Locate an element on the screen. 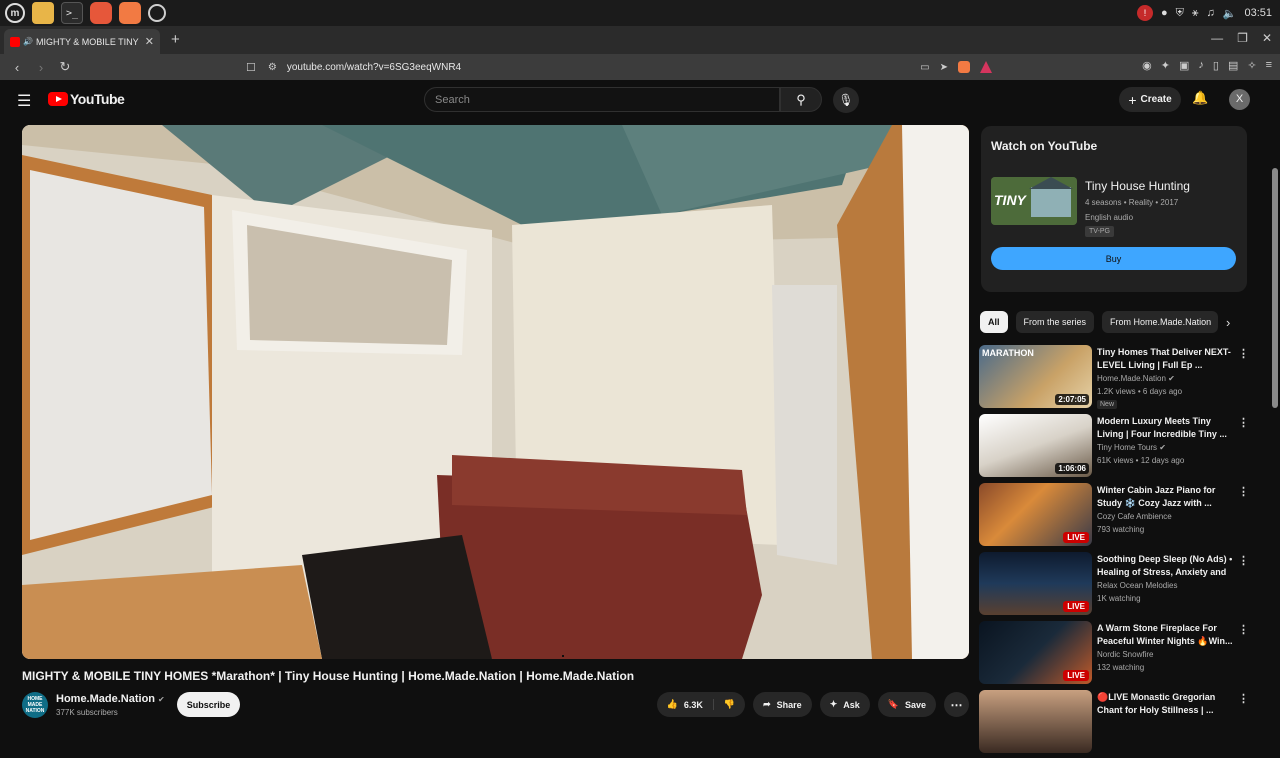 Image resolution: width=1280 pixels, height=758 pixels. chip-from-series: From the series is located at coordinates (1055, 322).